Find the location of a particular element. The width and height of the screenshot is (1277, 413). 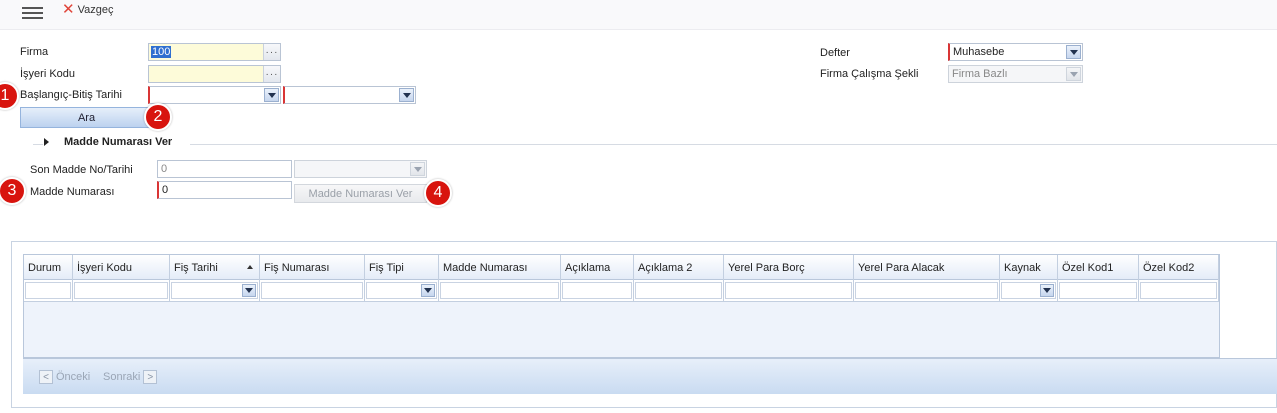

madde-no-label: Madde Numarası is located at coordinates (72, 192).